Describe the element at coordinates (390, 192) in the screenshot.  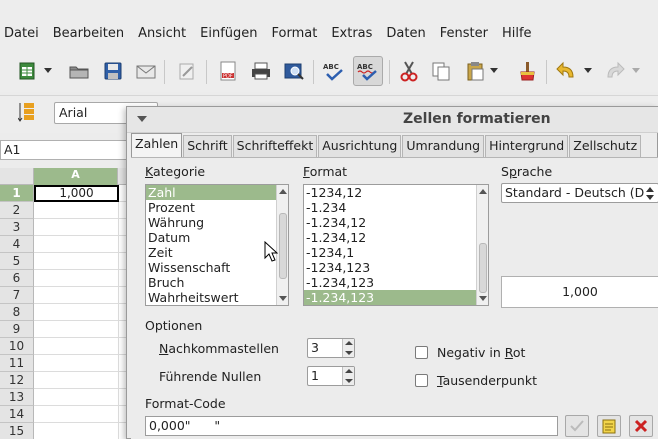
I see `format-item: -1234,12` at that location.